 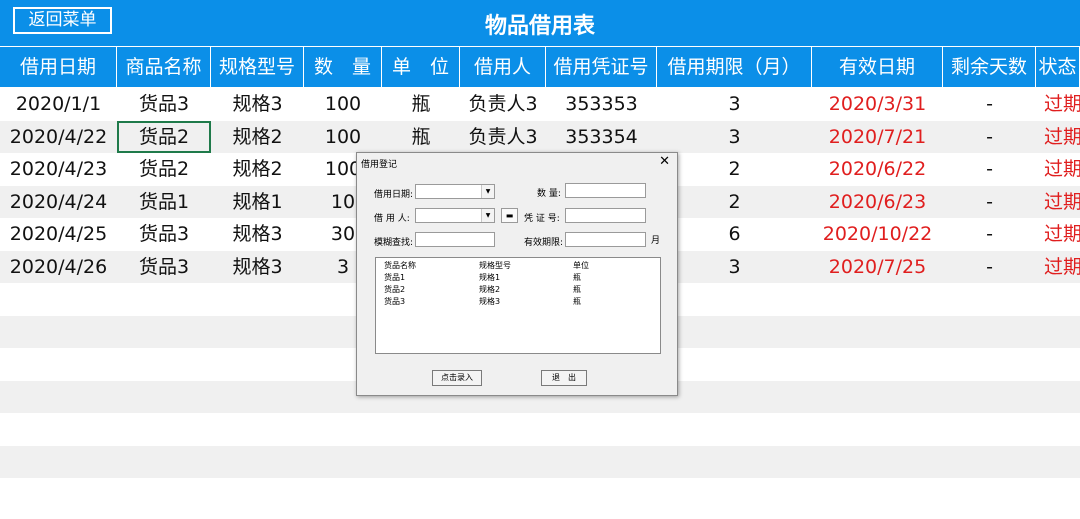 What do you see at coordinates (549, 194) in the screenshot?
I see `quantity-label: 数 量:` at bounding box center [549, 194].